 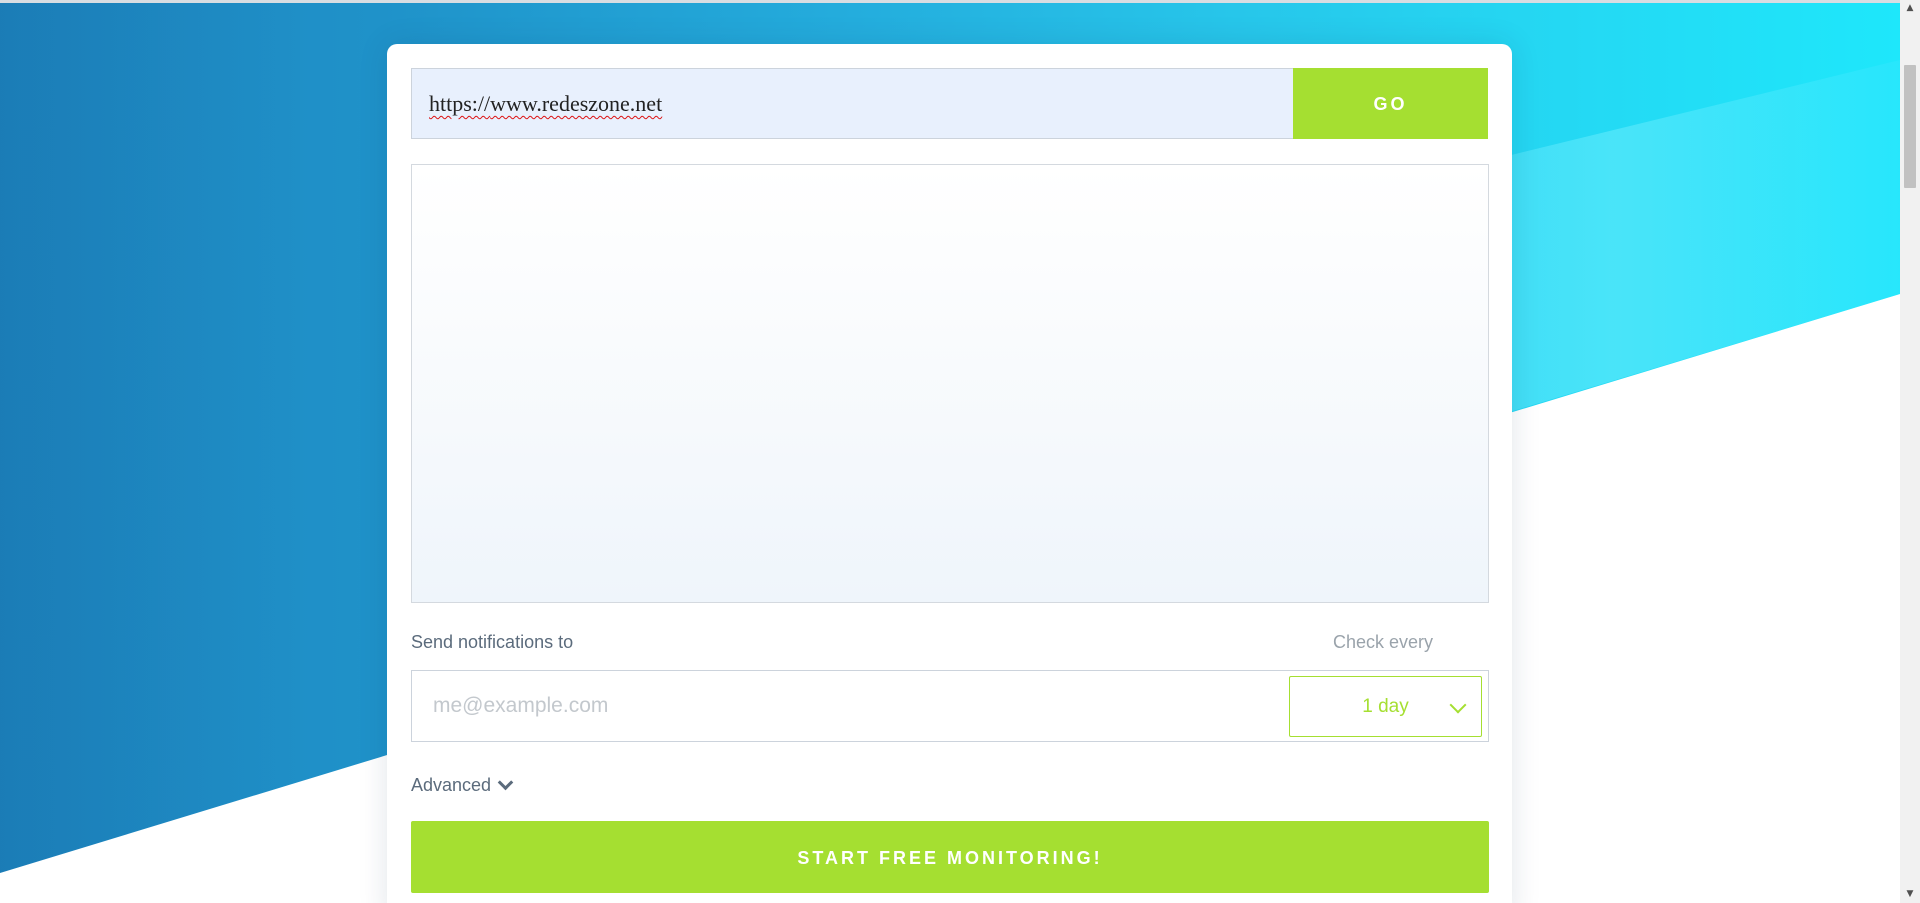 I want to click on vertical-scrollbar: ▲ ▼, so click(x=1910, y=451).